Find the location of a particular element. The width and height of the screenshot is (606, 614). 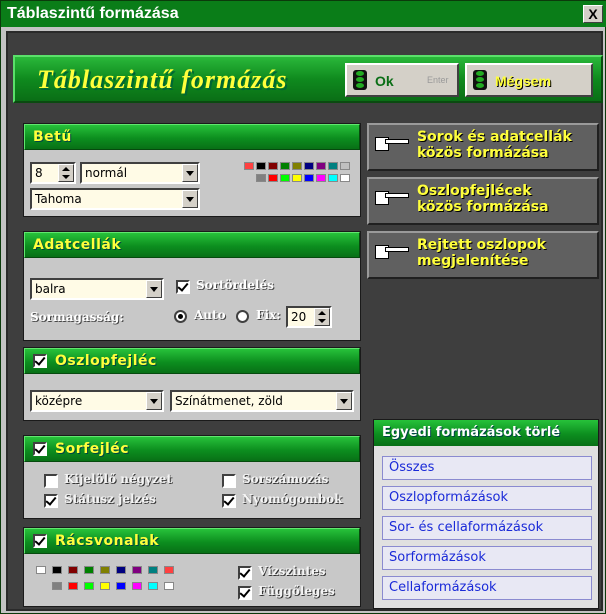

ok-hint: Enter is located at coordinates (438, 80).